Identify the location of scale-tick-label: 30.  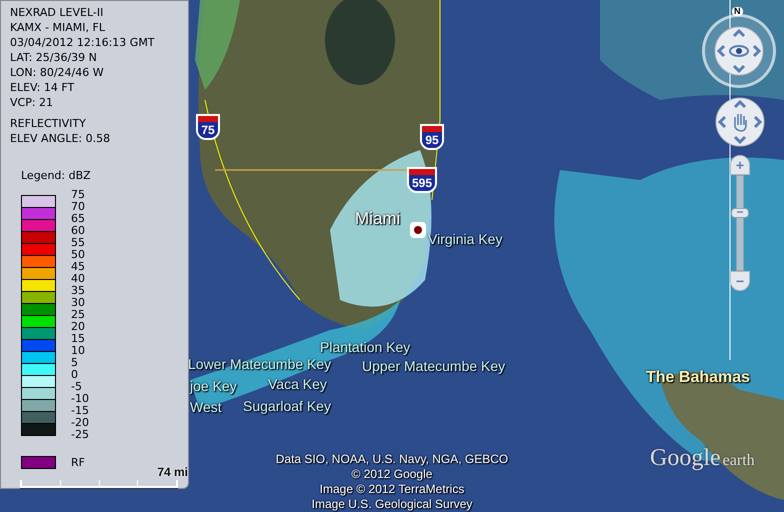
(78, 303).